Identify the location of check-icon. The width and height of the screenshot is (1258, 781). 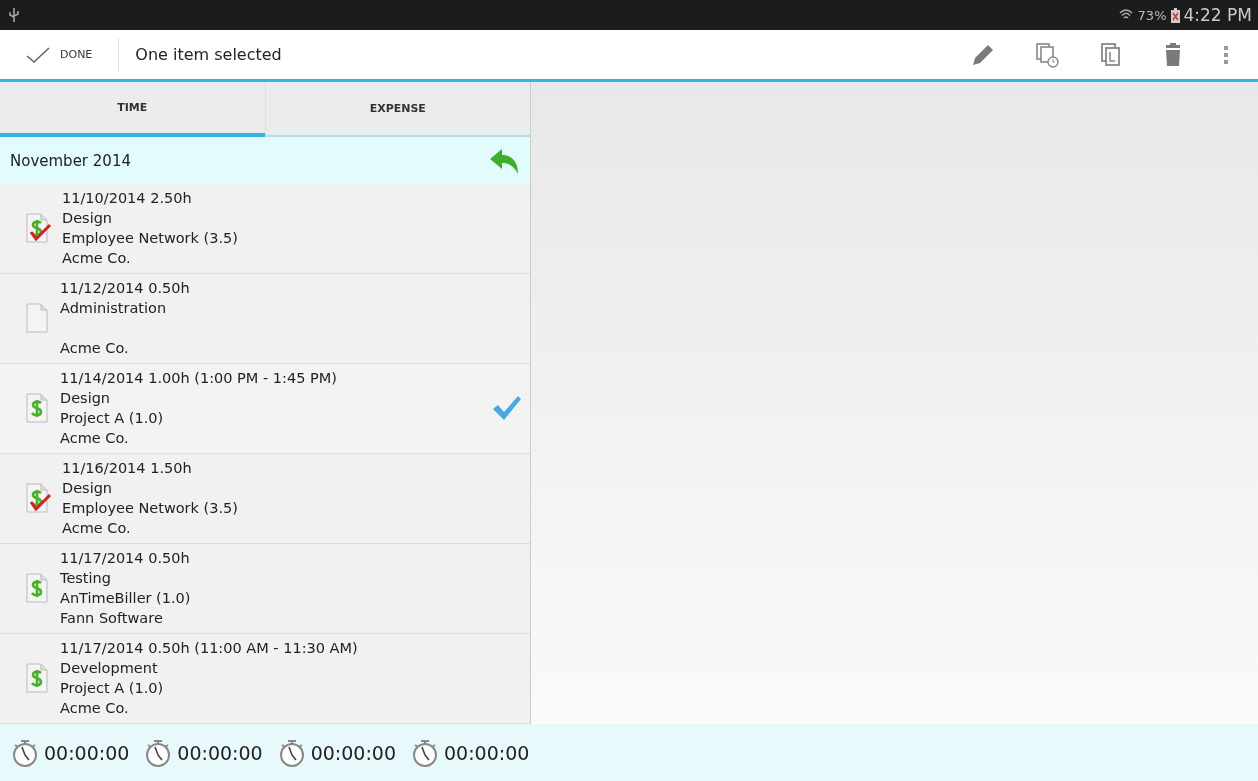
(38, 54).